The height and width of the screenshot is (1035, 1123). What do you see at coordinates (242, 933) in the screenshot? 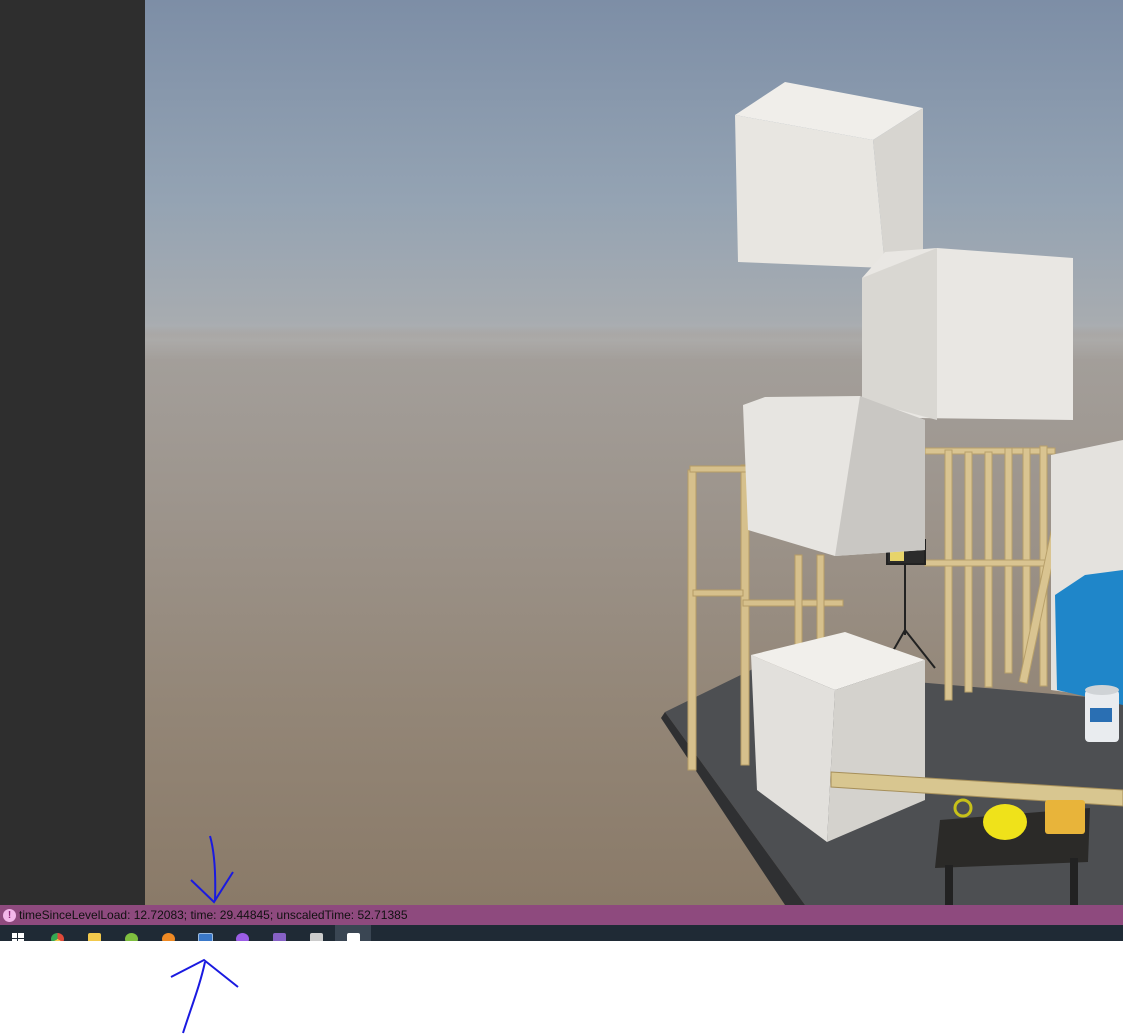
I see `app-purple-icon` at bounding box center [242, 933].